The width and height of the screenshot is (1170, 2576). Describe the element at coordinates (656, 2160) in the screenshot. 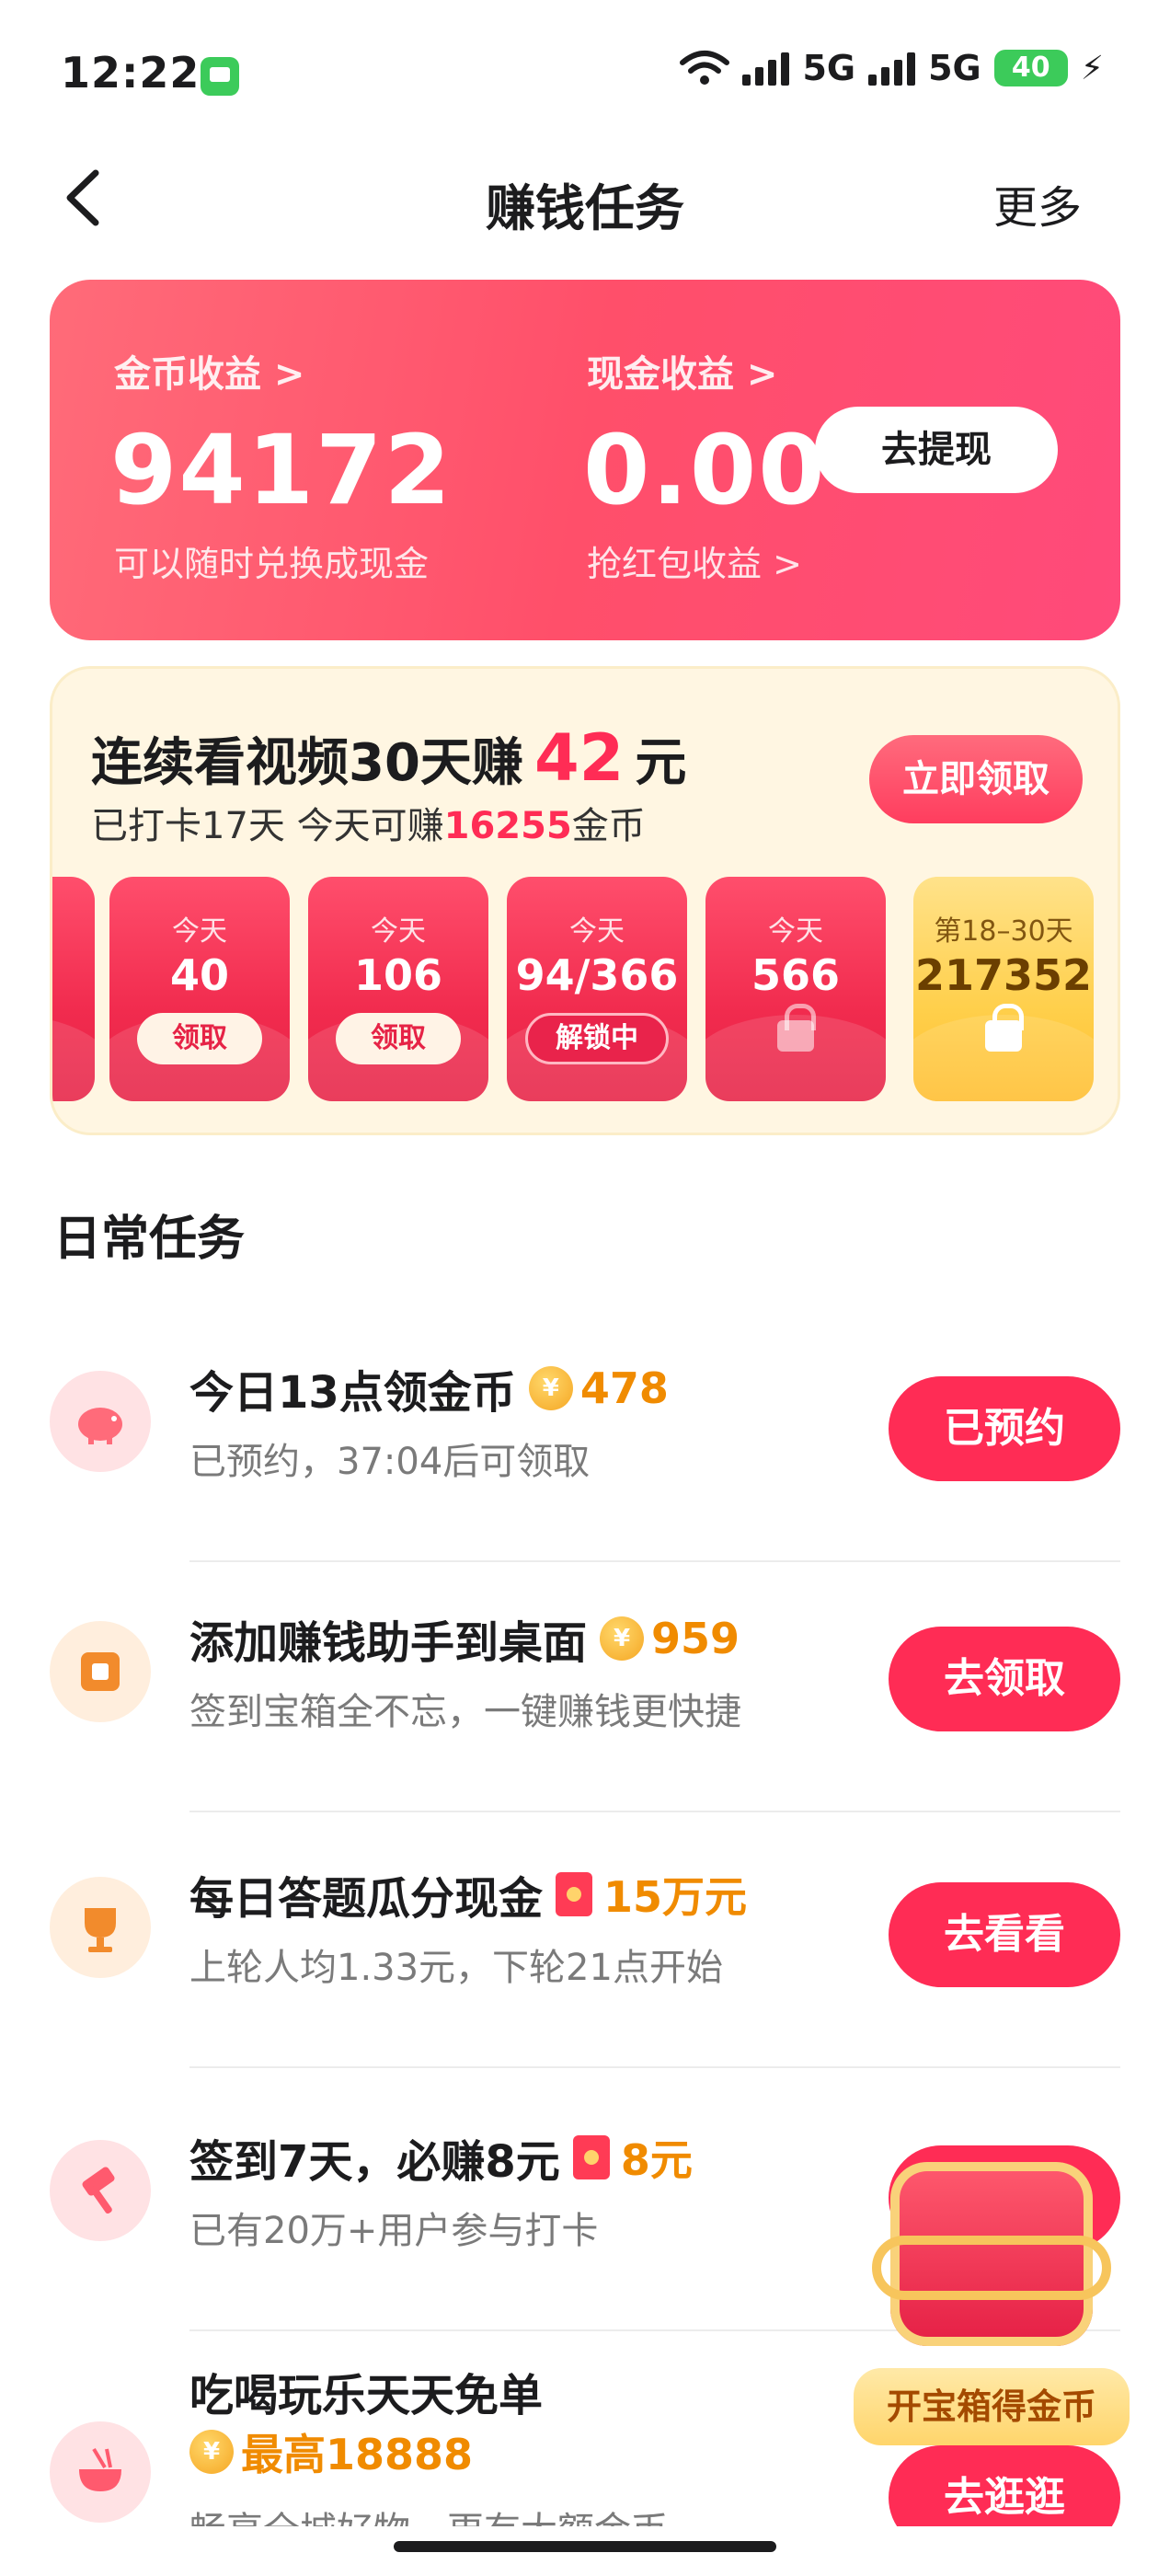

I see `reward-amount: 8元` at that location.